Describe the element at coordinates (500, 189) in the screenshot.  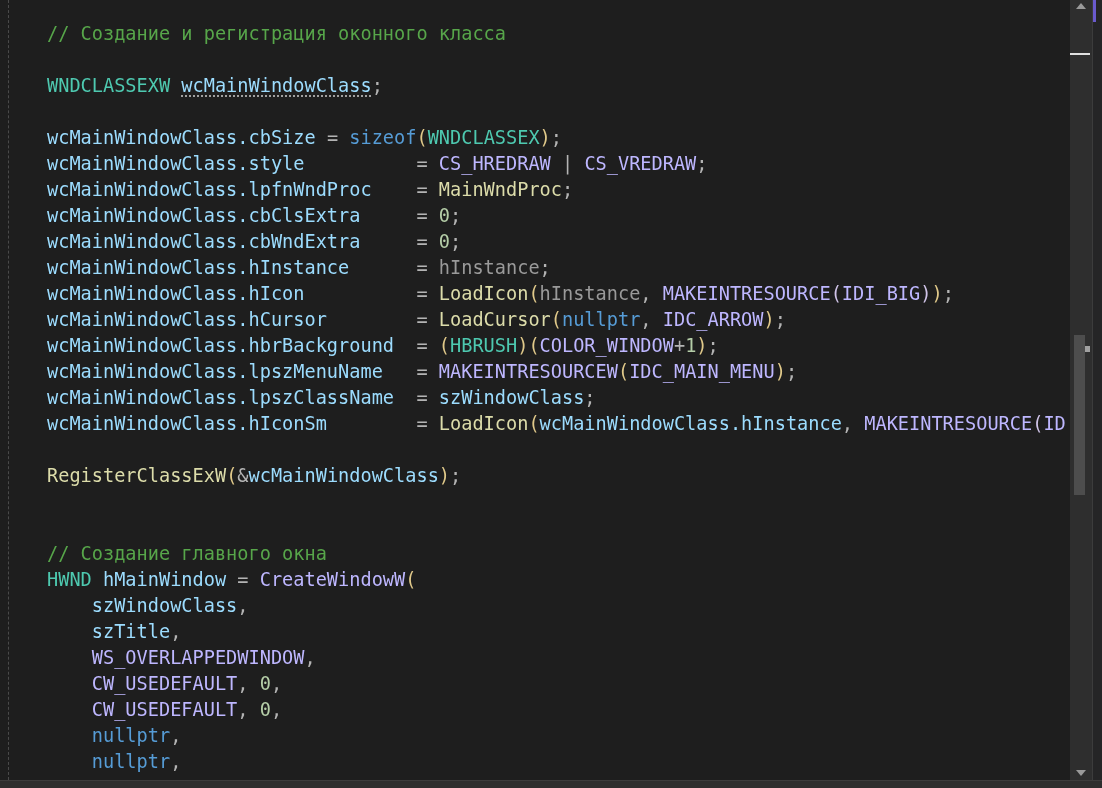
I see `code-token: MainWndProc` at that location.